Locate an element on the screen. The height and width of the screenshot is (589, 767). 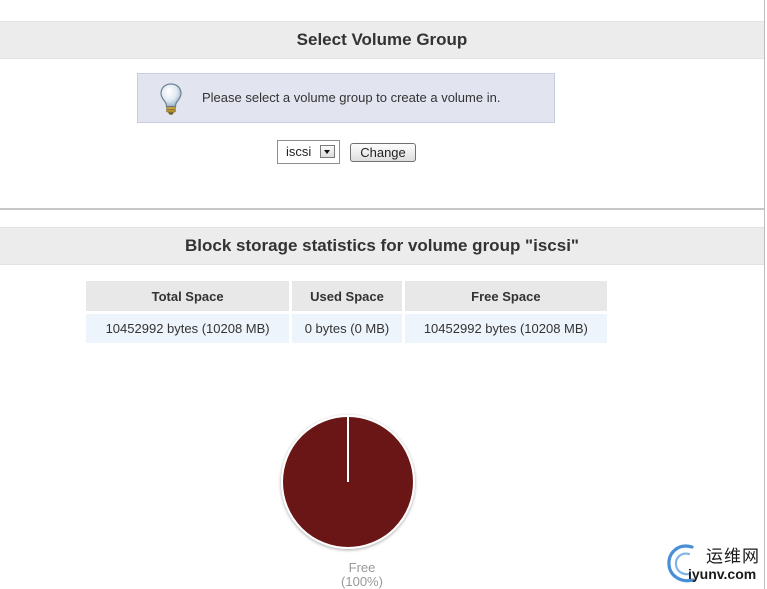
dropdown-arrow-button is located at coordinates (327, 151).